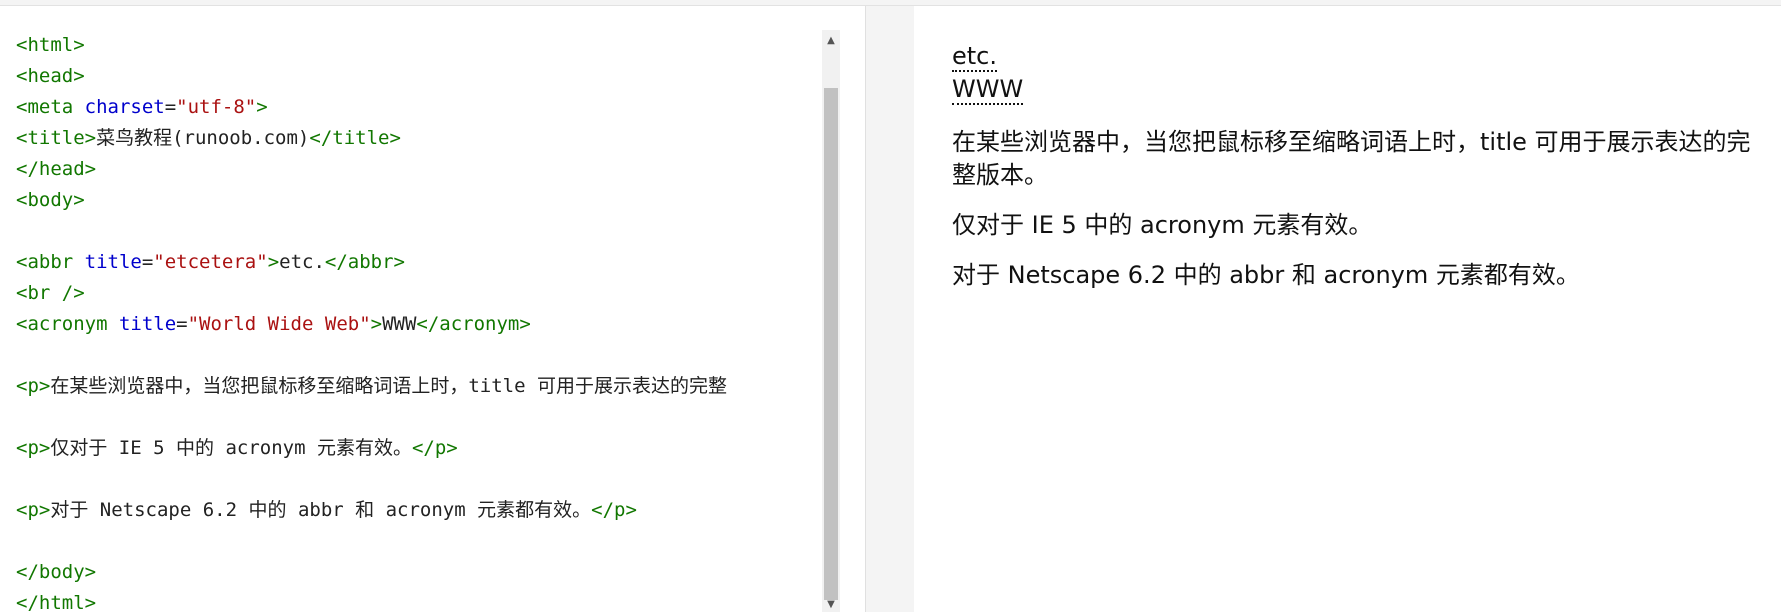 The height and width of the screenshot is (612, 1781). What do you see at coordinates (420, 572) in the screenshot?
I see `code-line: </body>` at bounding box center [420, 572].